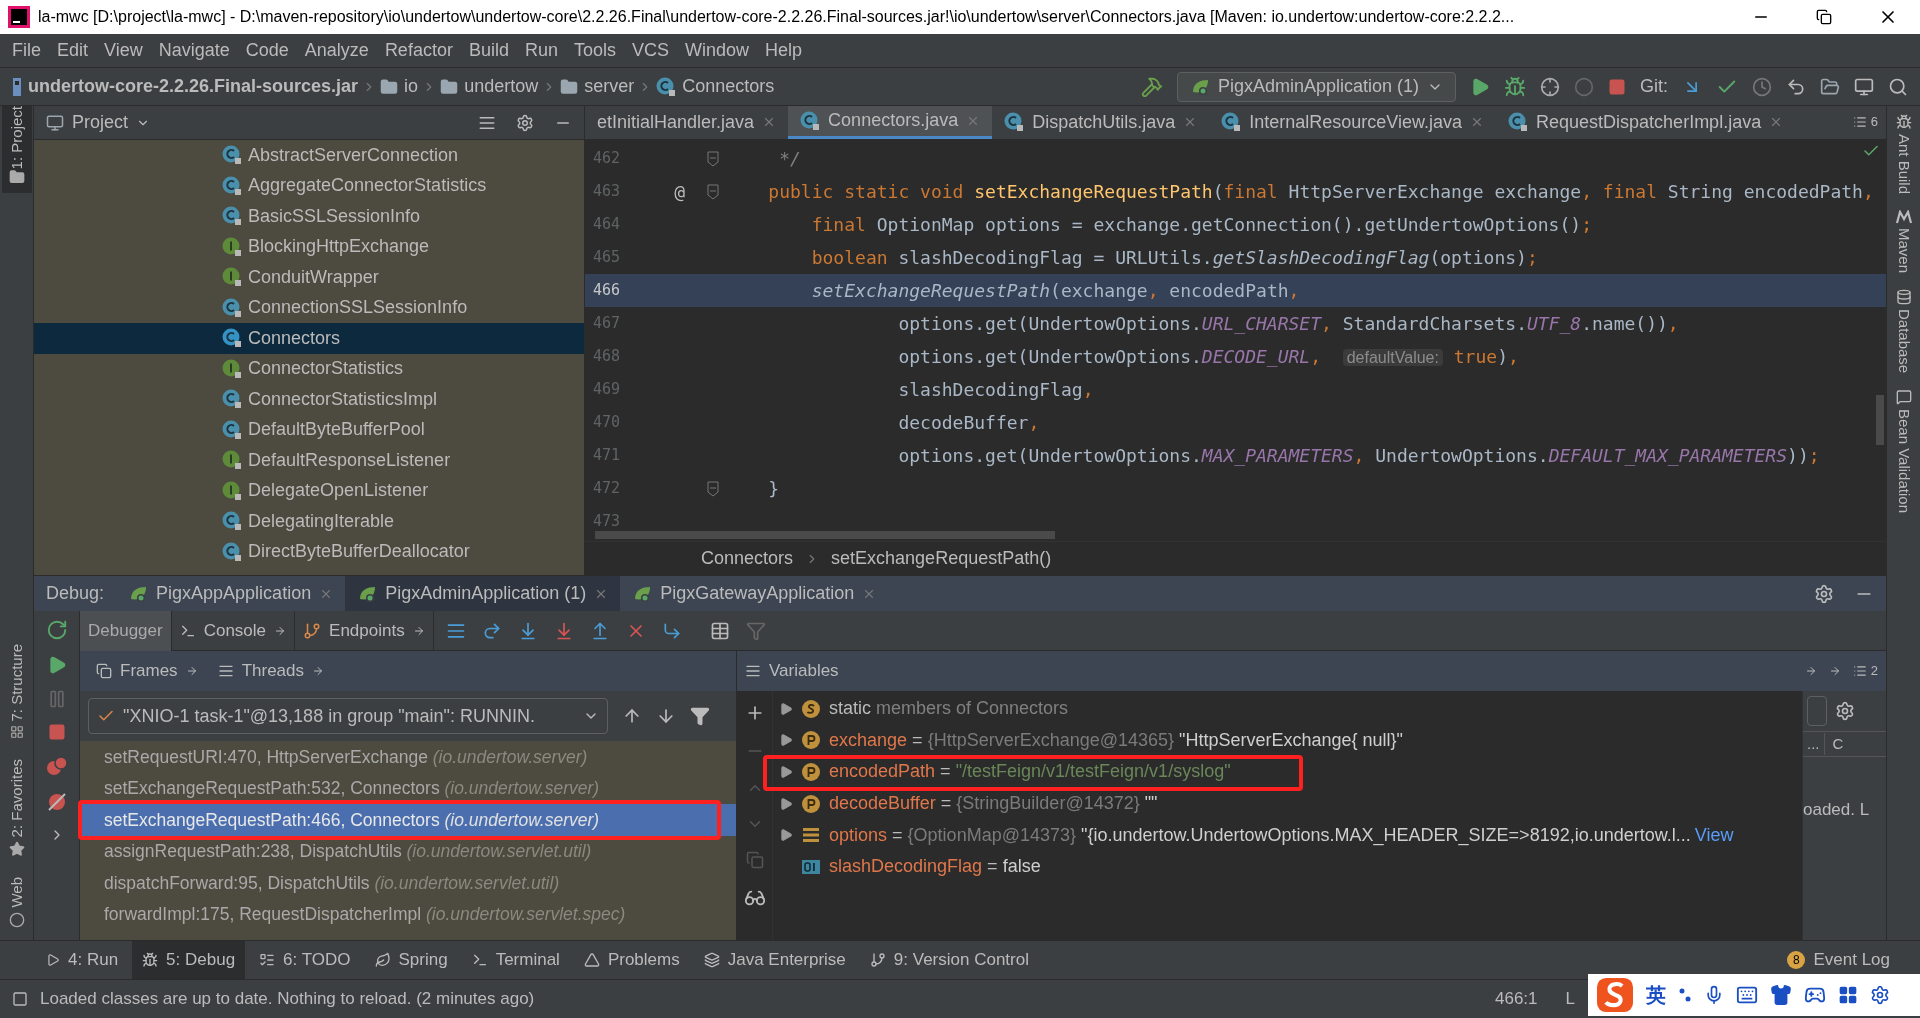  I want to click on caret-position: 466:1, so click(1516, 999).